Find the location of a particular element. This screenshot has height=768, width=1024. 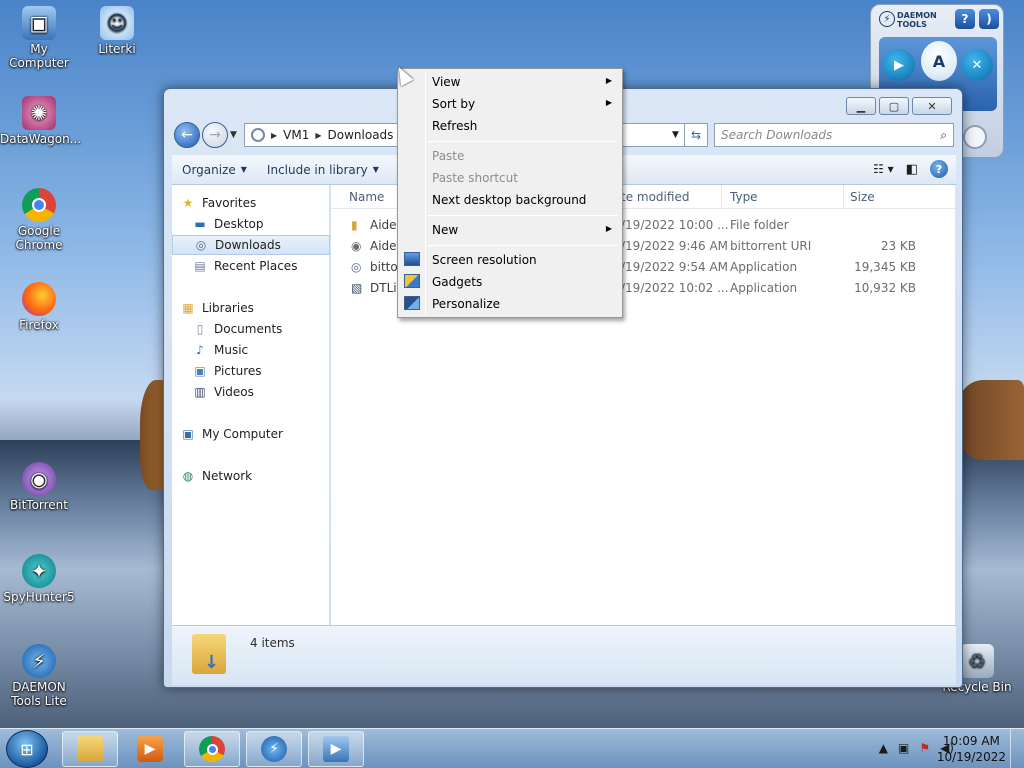

taskbar-daemon-tools: ⚡ is located at coordinates (274, 749).